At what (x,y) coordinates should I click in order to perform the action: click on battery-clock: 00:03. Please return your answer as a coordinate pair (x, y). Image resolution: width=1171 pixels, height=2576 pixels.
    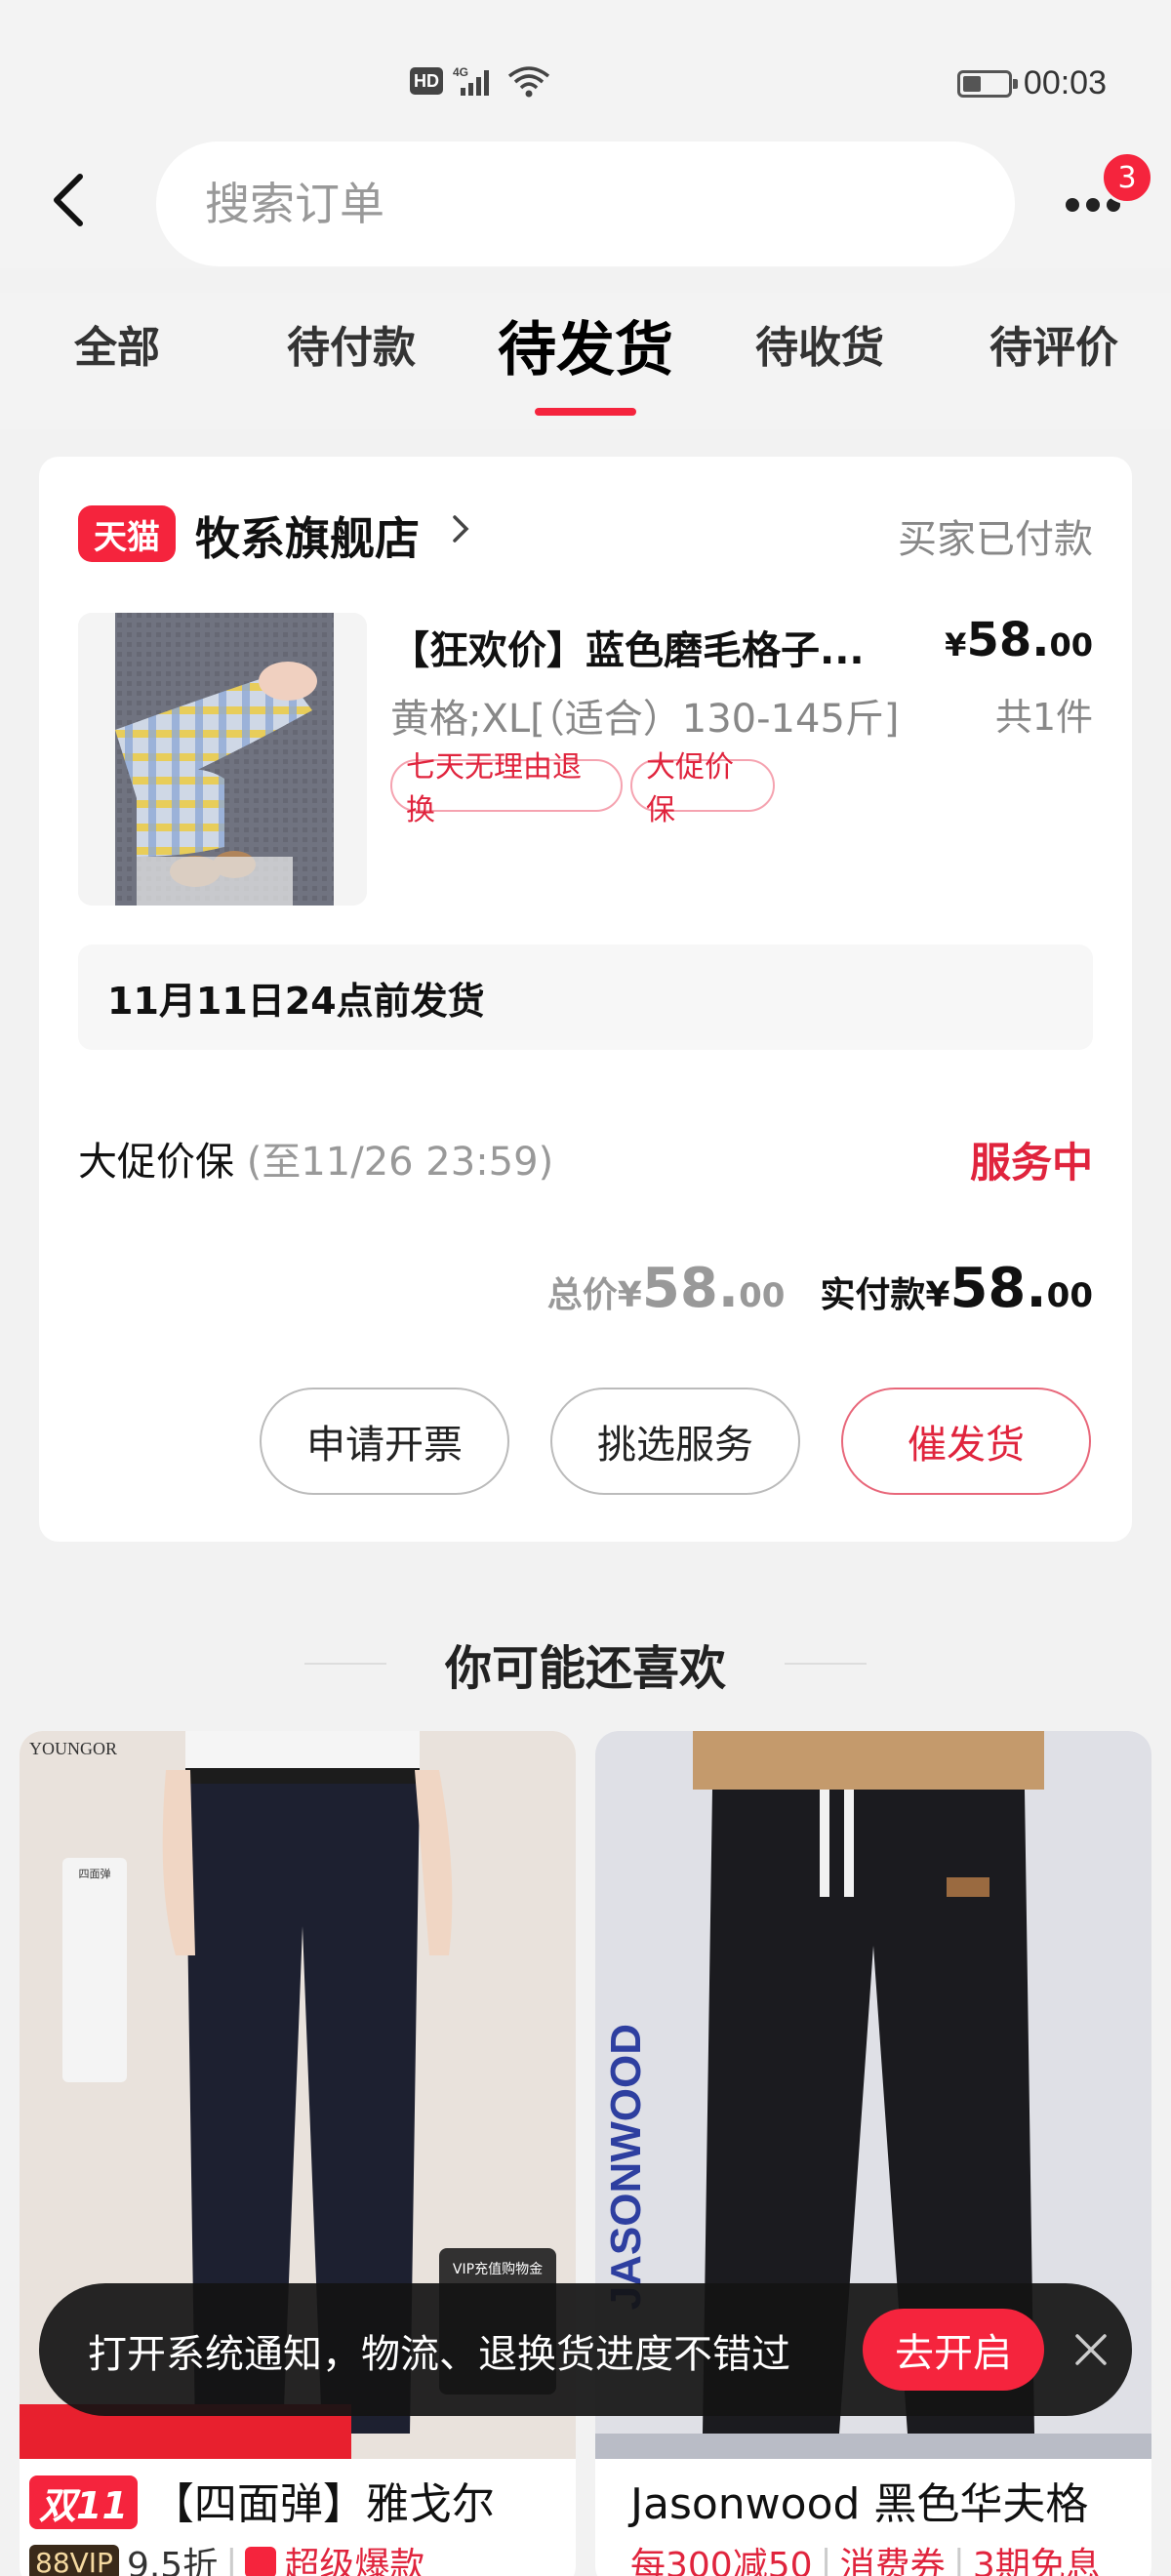
    Looking at the image, I should click on (1031, 83).